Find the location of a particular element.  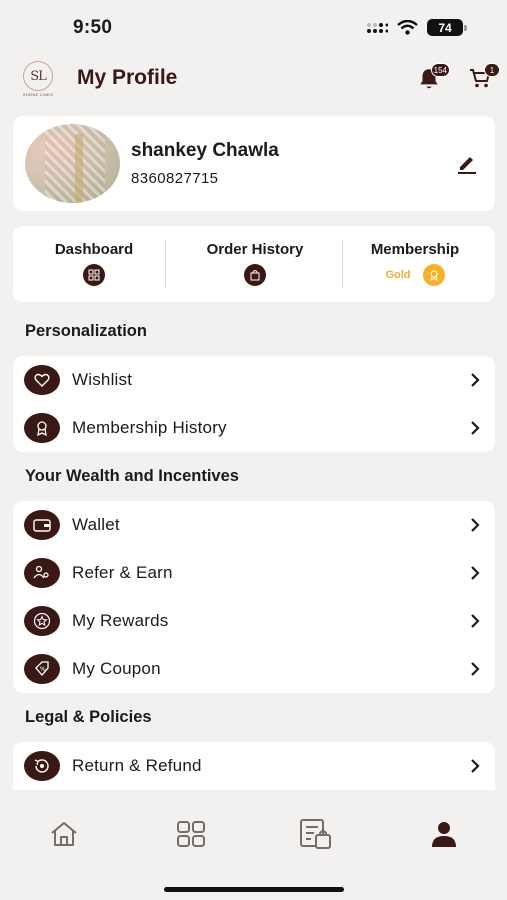

section-legal: Legal & Policies is located at coordinates (88, 717).